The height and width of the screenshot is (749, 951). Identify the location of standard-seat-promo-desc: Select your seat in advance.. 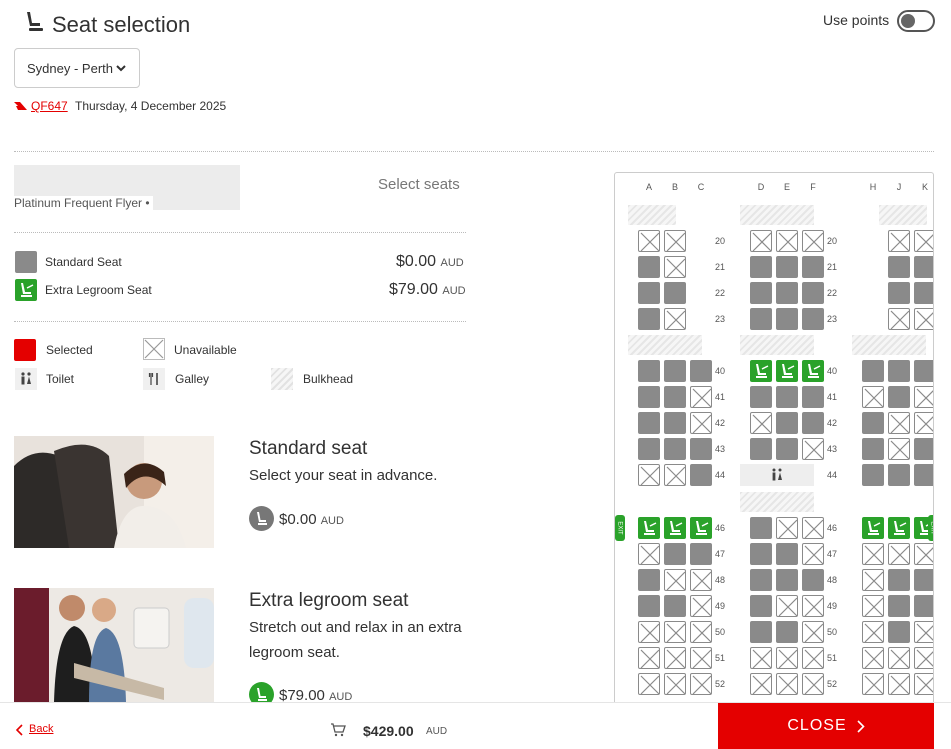
(343, 475).